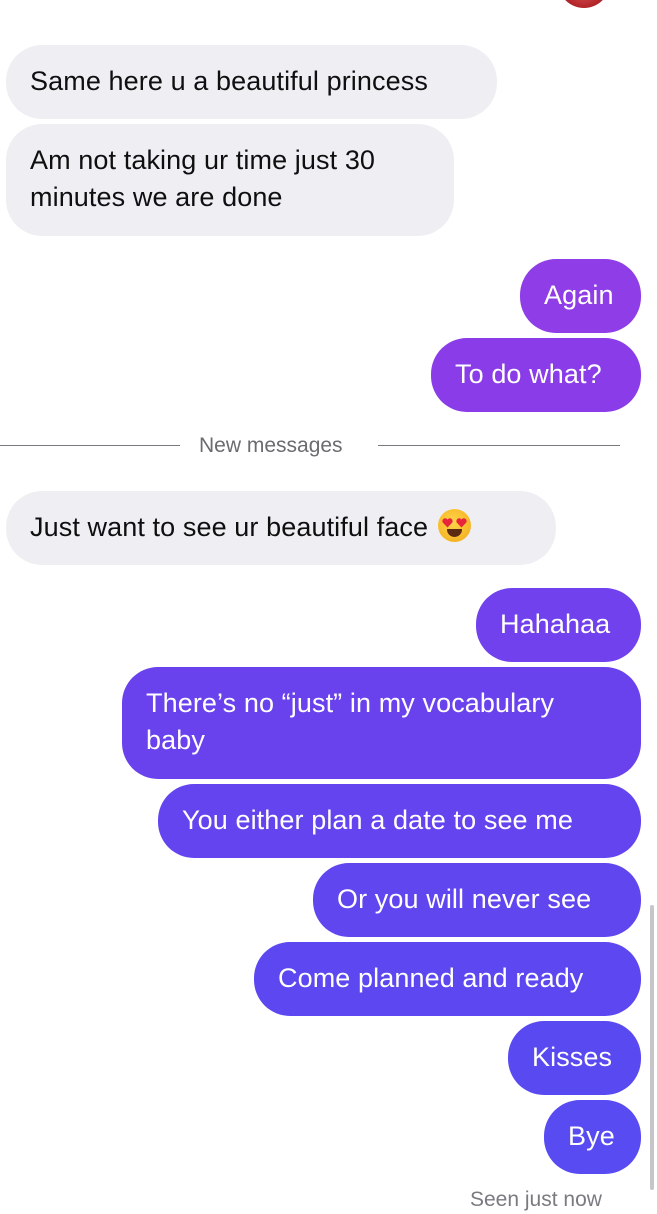 The width and height of the screenshot is (657, 1214). I want to click on message-bubble-incoming: Same here u a beautiful princess, so click(251, 82).